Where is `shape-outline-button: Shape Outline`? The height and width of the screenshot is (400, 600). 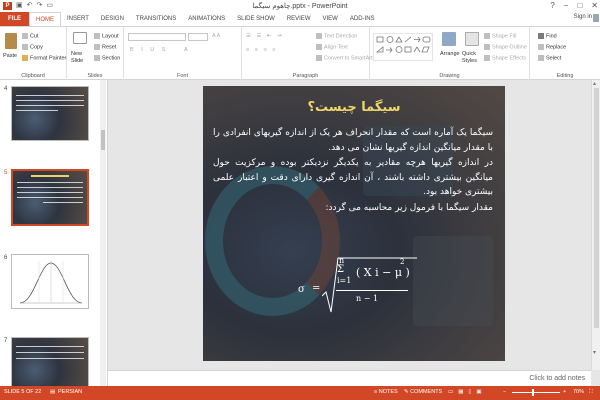 shape-outline-button: Shape Outline is located at coordinates (505, 47).